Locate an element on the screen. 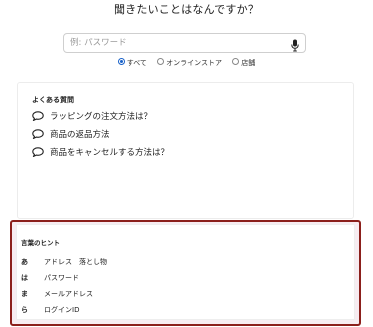 Image resolution: width=373 pixels, height=327 pixels. filter-online-store: オンラインストア is located at coordinates (189, 63).